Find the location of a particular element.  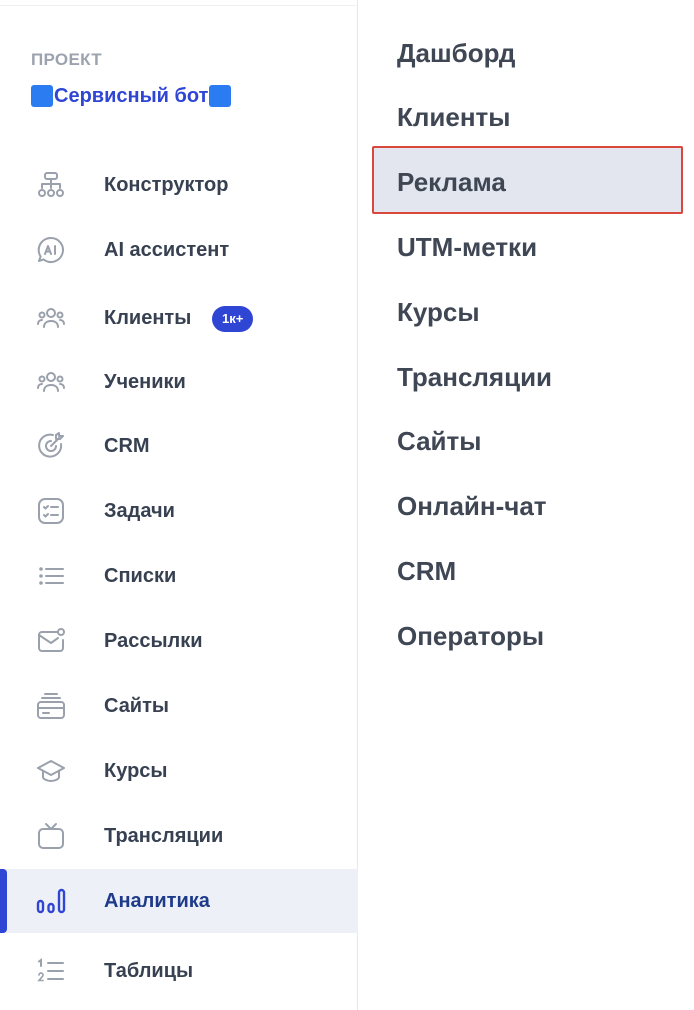

sidebar-item-crm: CRM is located at coordinates (179, 446).